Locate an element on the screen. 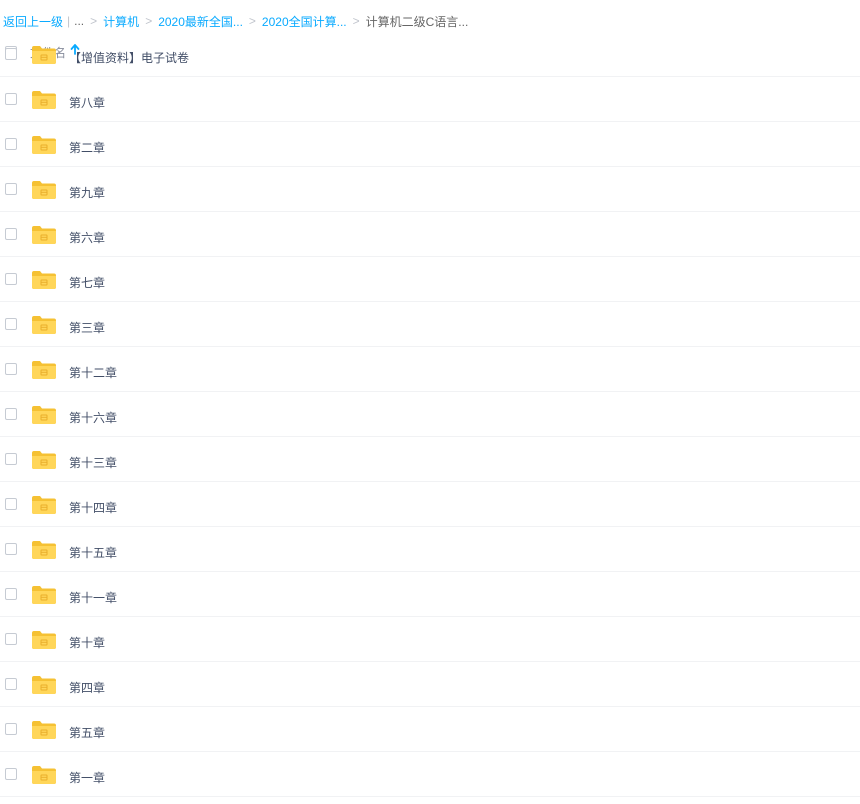 The height and width of the screenshot is (804, 860). file-name: 第五章 is located at coordinates (87, 732).